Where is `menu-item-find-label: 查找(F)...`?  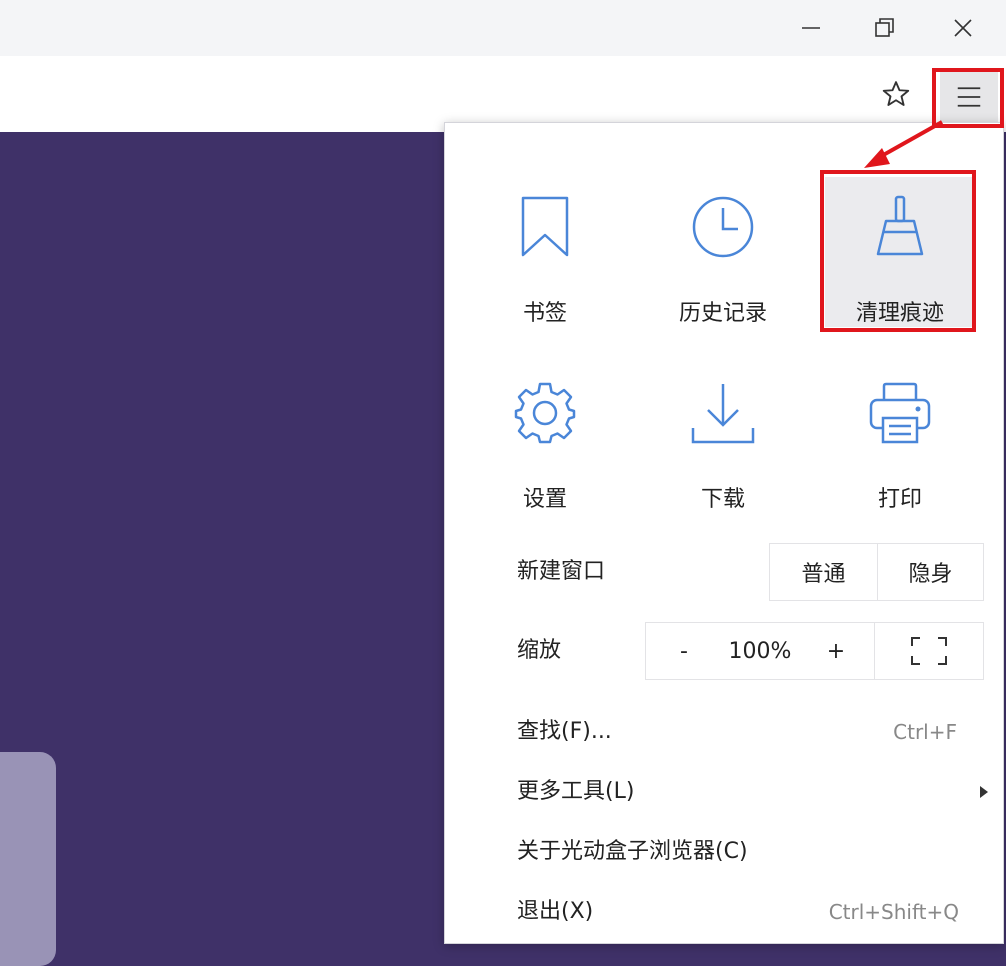
menu-item-find-label: 查找(F)... is located at coordinates (564, 731).